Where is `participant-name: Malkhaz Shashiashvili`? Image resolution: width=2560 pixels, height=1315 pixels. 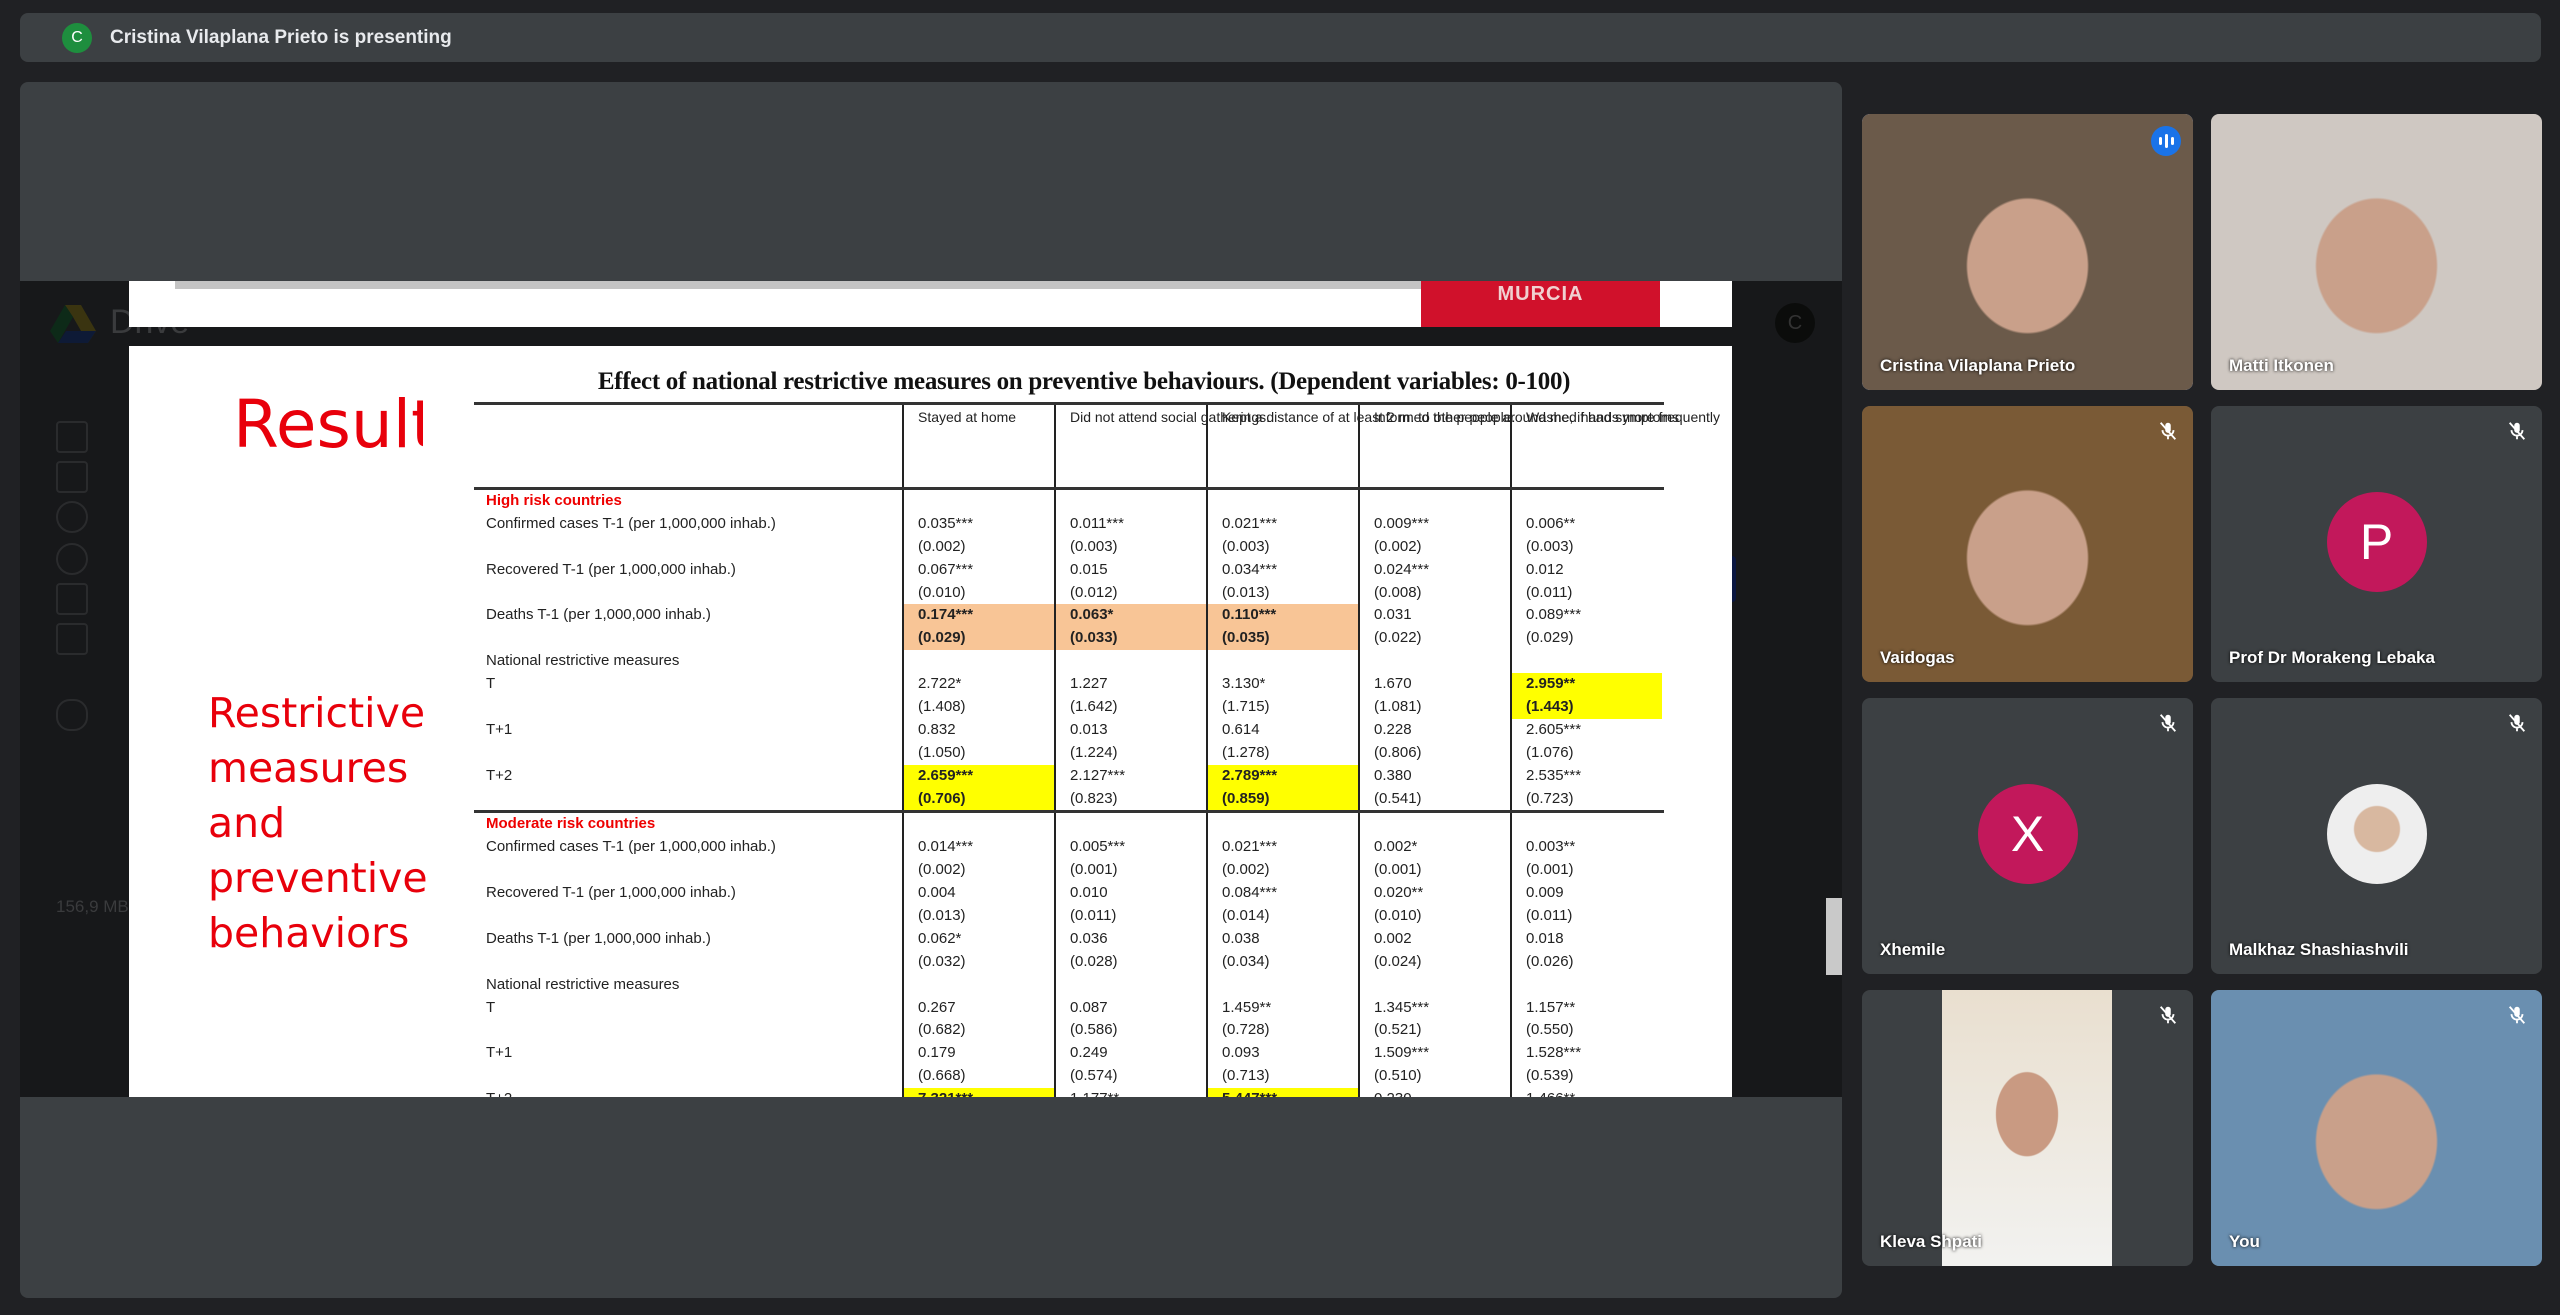 participant-name: Malkhaz Shashiashvili is located at coordinates (2319, 949).